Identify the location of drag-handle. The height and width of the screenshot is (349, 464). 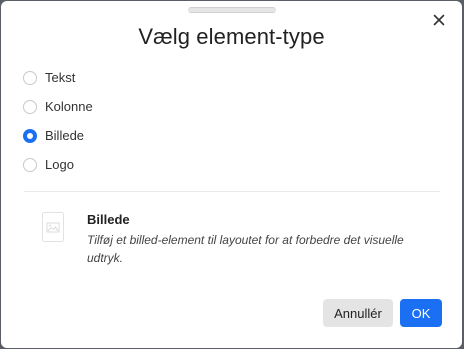
(232, 10).